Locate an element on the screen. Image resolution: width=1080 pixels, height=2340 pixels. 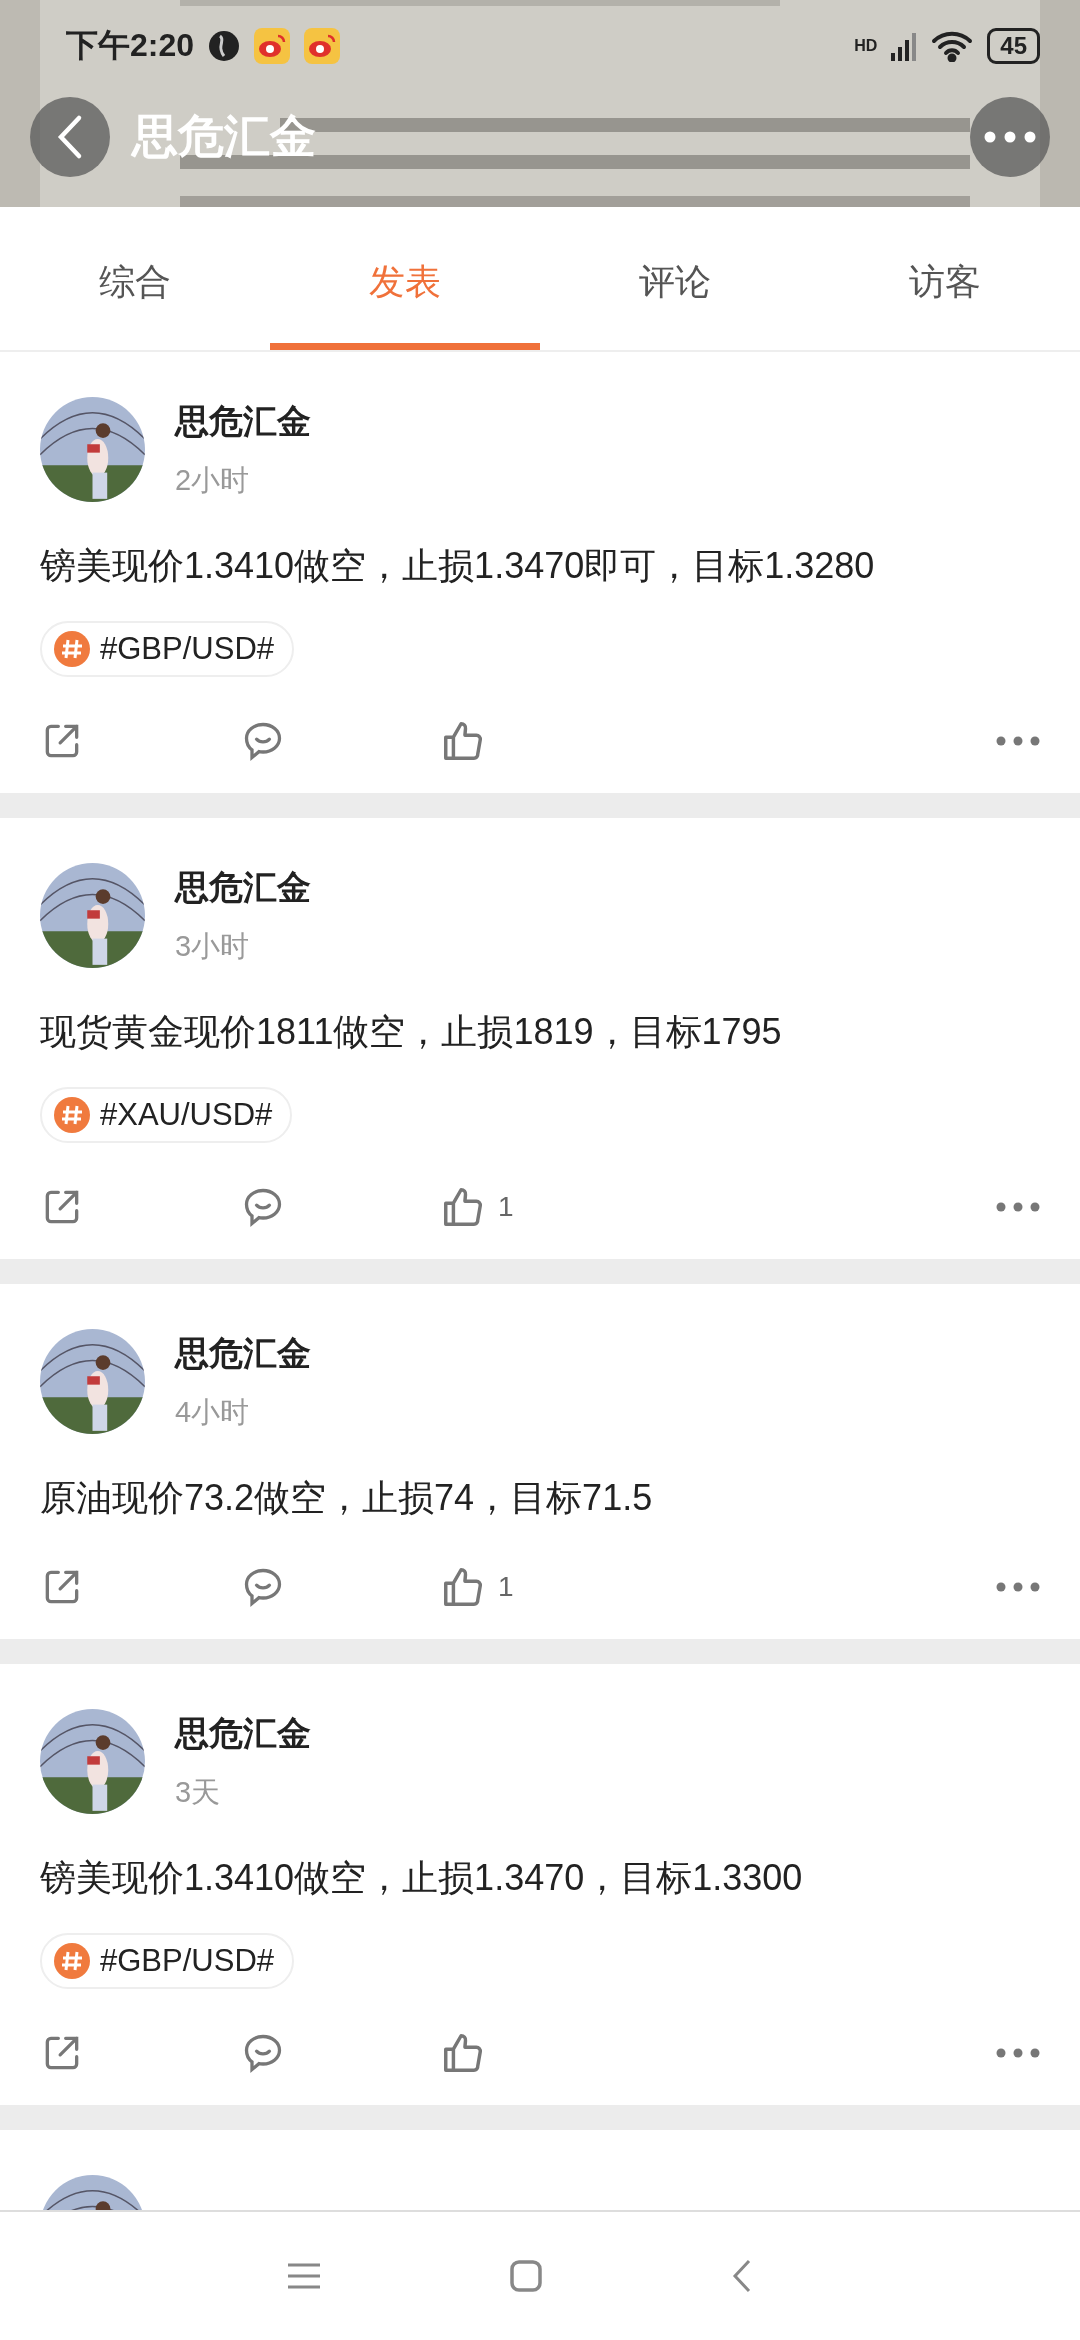
post-time: 3小时 is located at coordinates (213, 946).